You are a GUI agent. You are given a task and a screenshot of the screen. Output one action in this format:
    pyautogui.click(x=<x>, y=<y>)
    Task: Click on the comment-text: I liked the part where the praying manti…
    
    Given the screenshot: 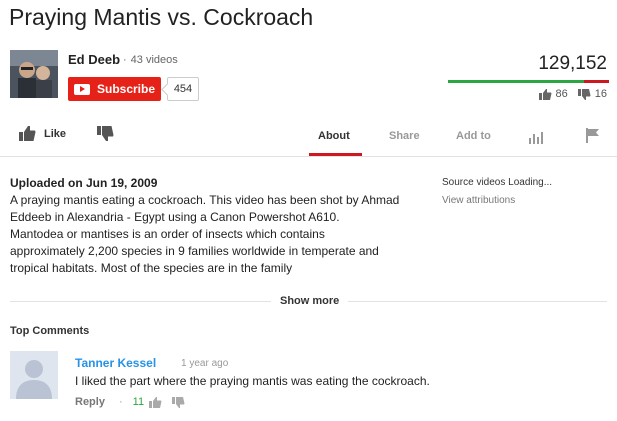 What is the action you would take?
    pyautogui.click(x=252, y=381)
    